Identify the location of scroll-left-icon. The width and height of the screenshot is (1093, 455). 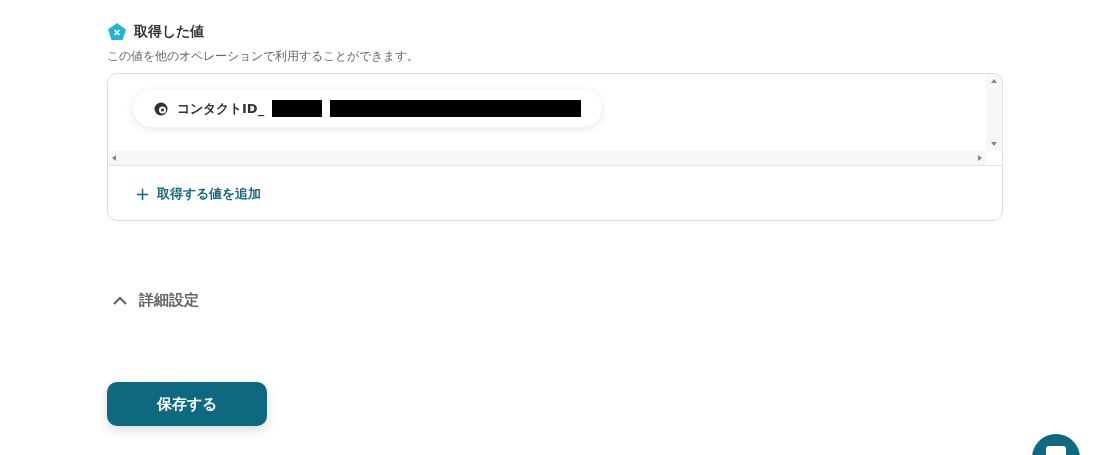
(114, 158).